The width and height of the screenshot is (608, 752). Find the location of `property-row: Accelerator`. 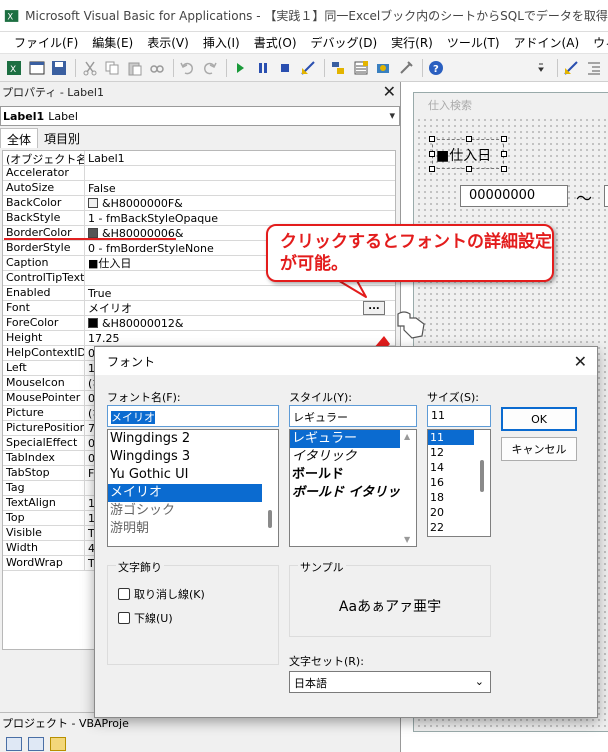

property-row: Accelerator is located at coordinates (199, 173).